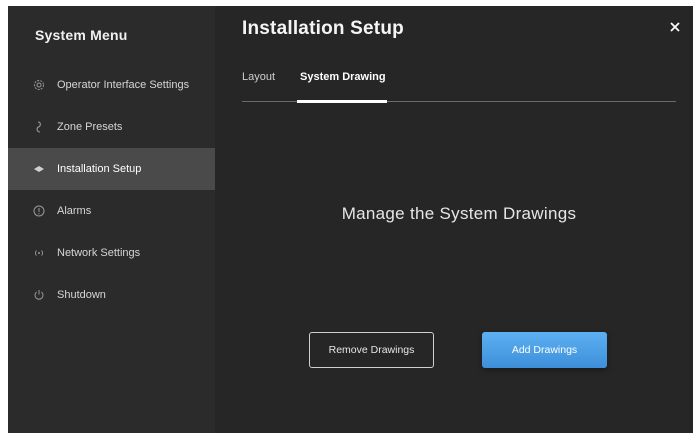  What do you see at coordinates (459, 82) in the screenshot?
I see `tab-bar: Layout System Drawing` at bounding box center [459, 82].